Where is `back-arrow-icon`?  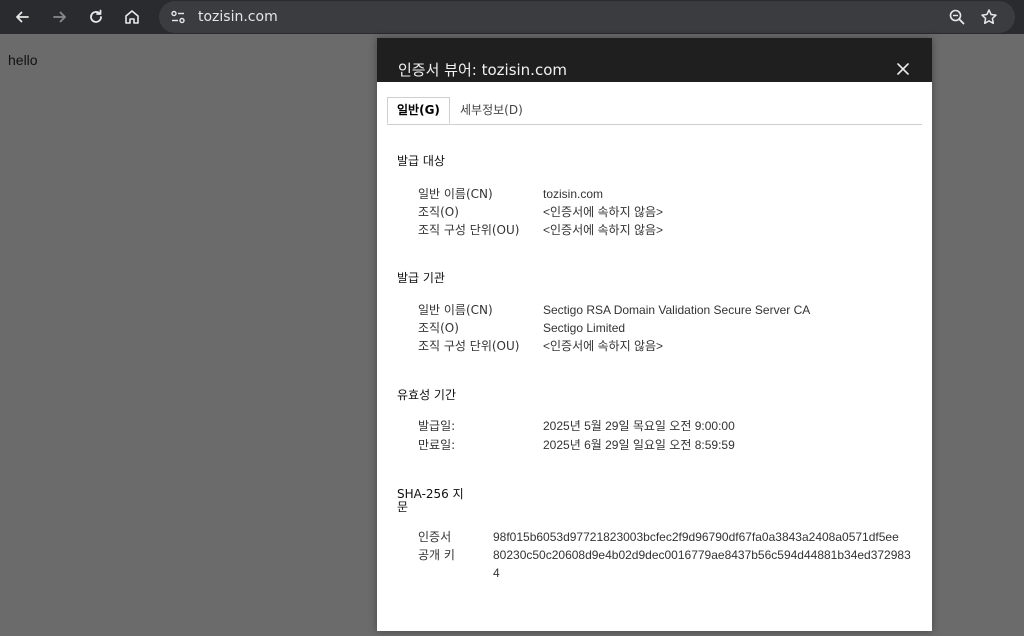
back-arrow-icon is located at coordinates (22, 17).